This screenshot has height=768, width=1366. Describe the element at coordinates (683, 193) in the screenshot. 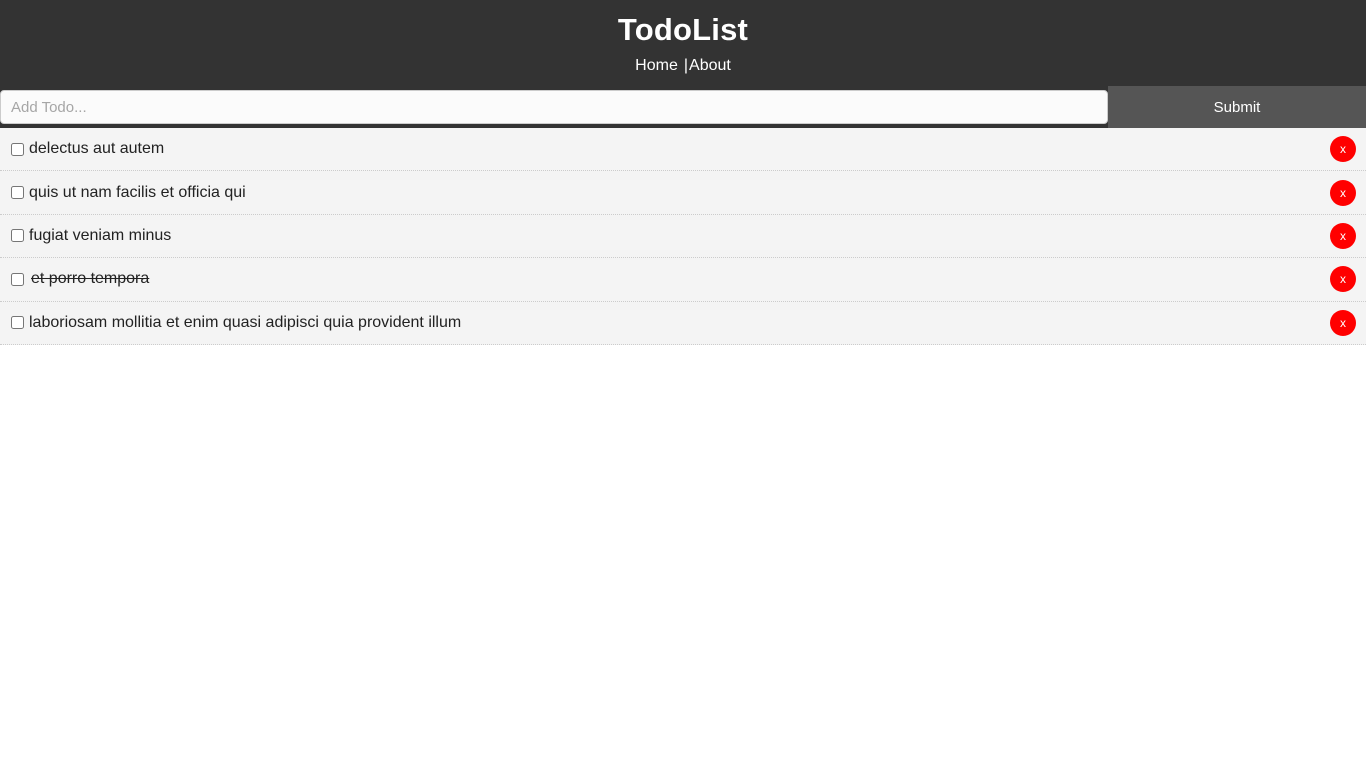

I see `todo-item: quis ut nam facilis et officia qui x` at that location.